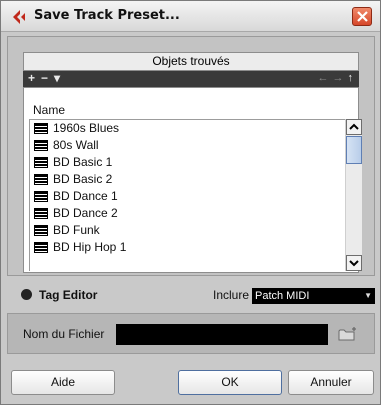  I want to click on tag-editor-row: Tag Editor Inclure Patch MIDI ▼, so click(190, 295).